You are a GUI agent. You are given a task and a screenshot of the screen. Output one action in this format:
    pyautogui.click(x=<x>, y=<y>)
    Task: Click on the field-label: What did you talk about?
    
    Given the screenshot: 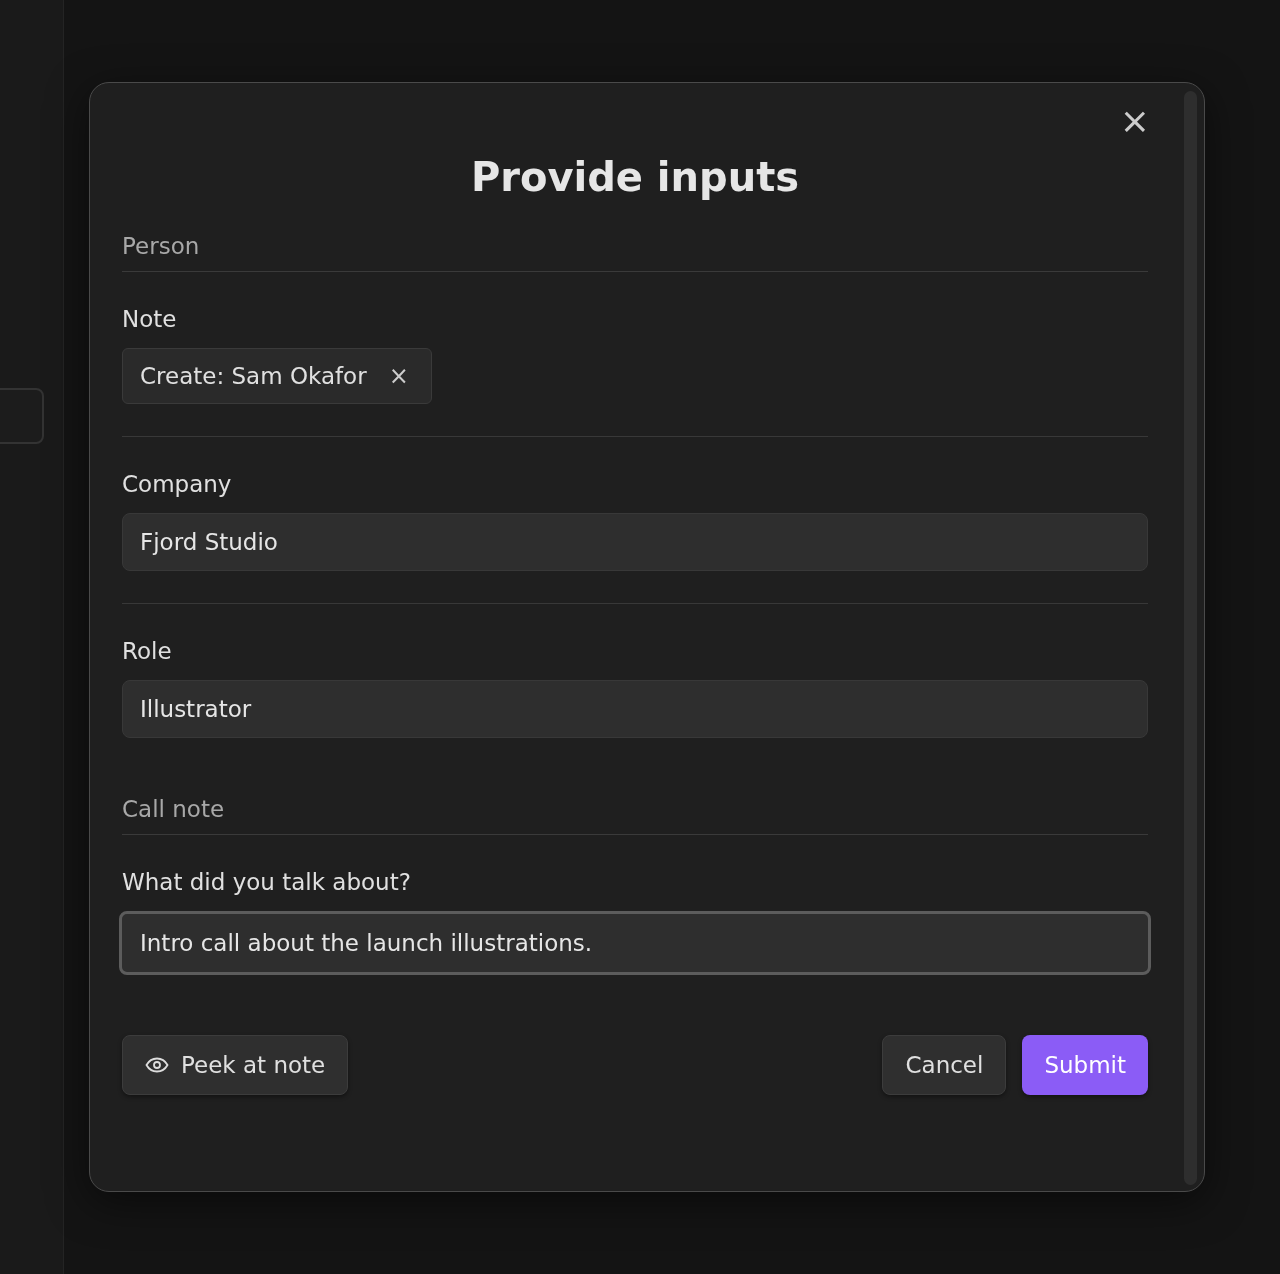 What is the action you would take?
    pyautogui.click(x=267, y=882)
    